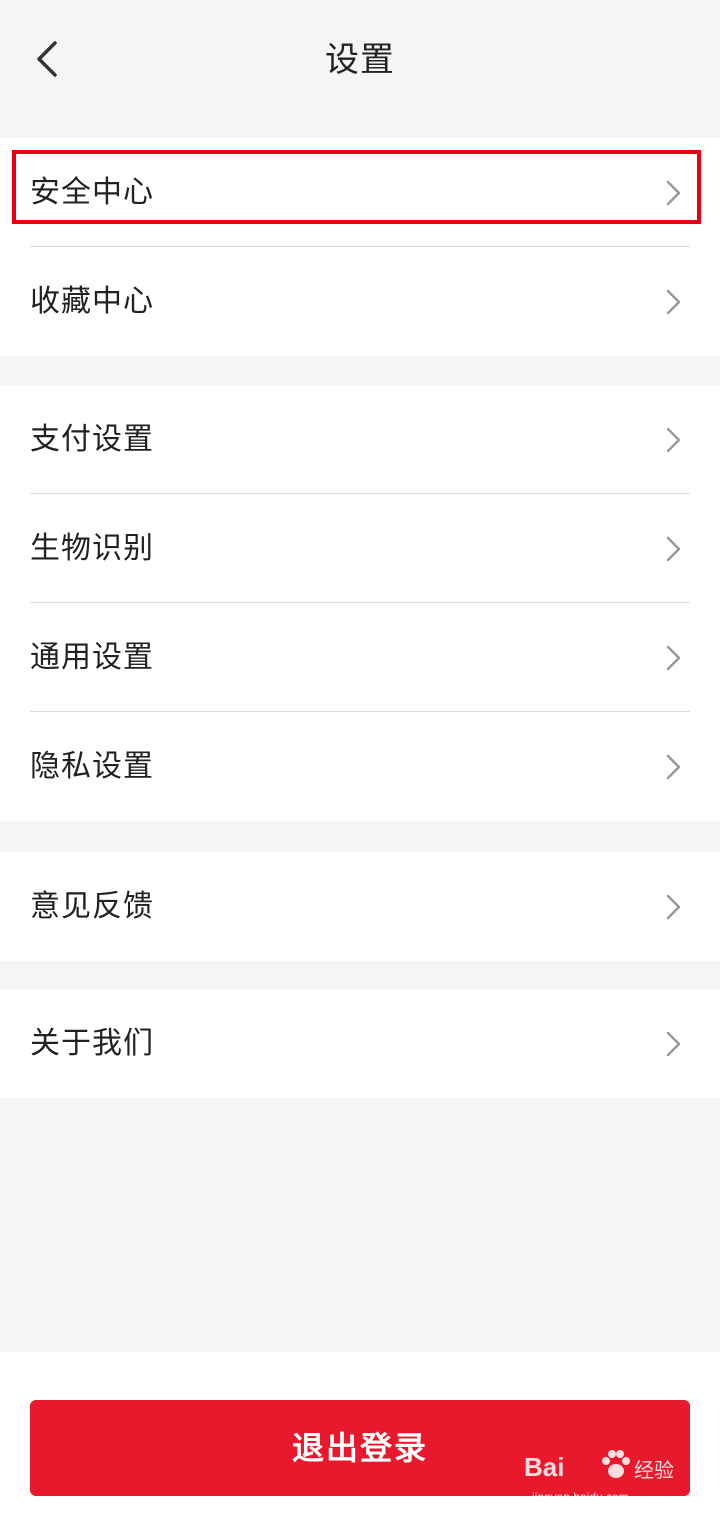  Describe the element at coordinates (360, 657) in the screenshot. I see `list-item-general-settings: 通用设置` at that location.